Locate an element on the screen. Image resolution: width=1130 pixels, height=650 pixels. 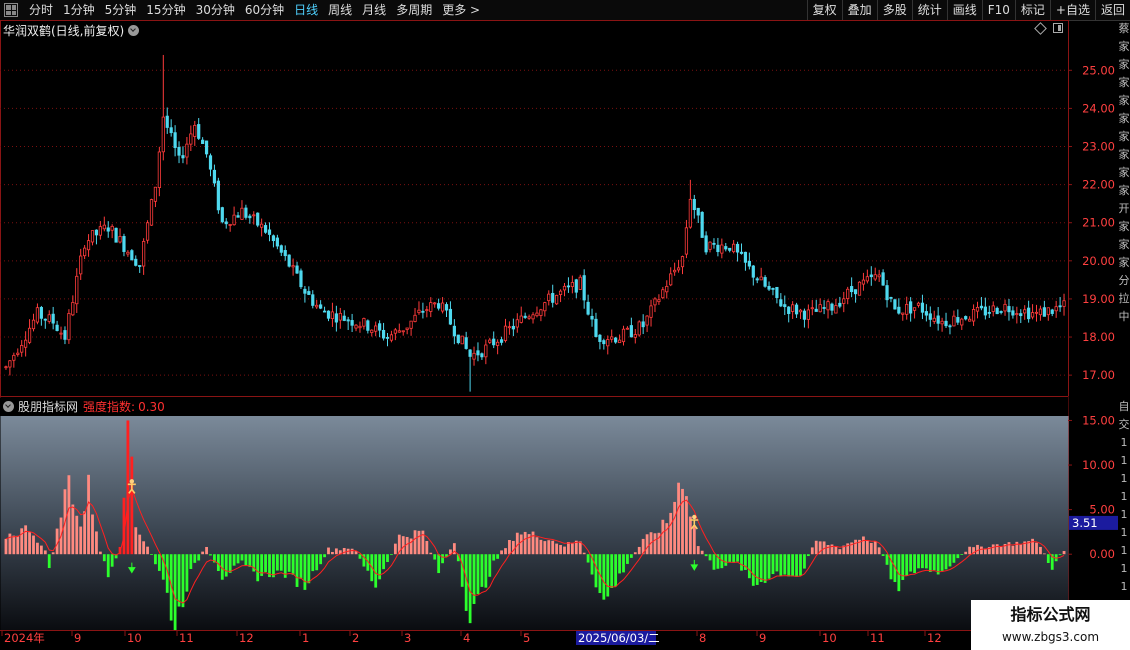
strip-char: 1 is located at coordinates (1124, 550).